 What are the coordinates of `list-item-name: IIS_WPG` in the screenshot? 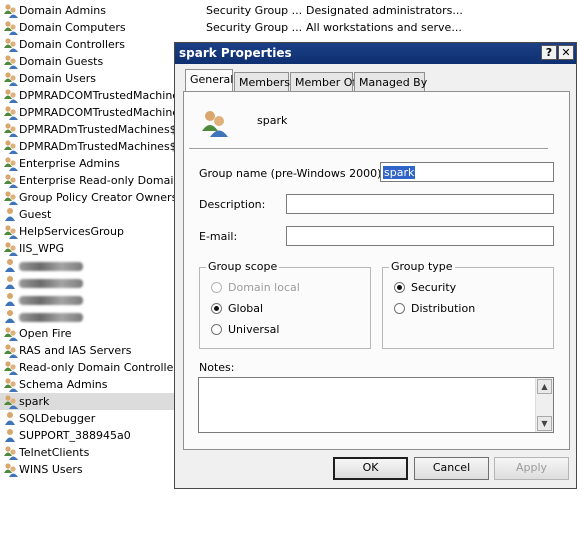 It's located at (42, 248).